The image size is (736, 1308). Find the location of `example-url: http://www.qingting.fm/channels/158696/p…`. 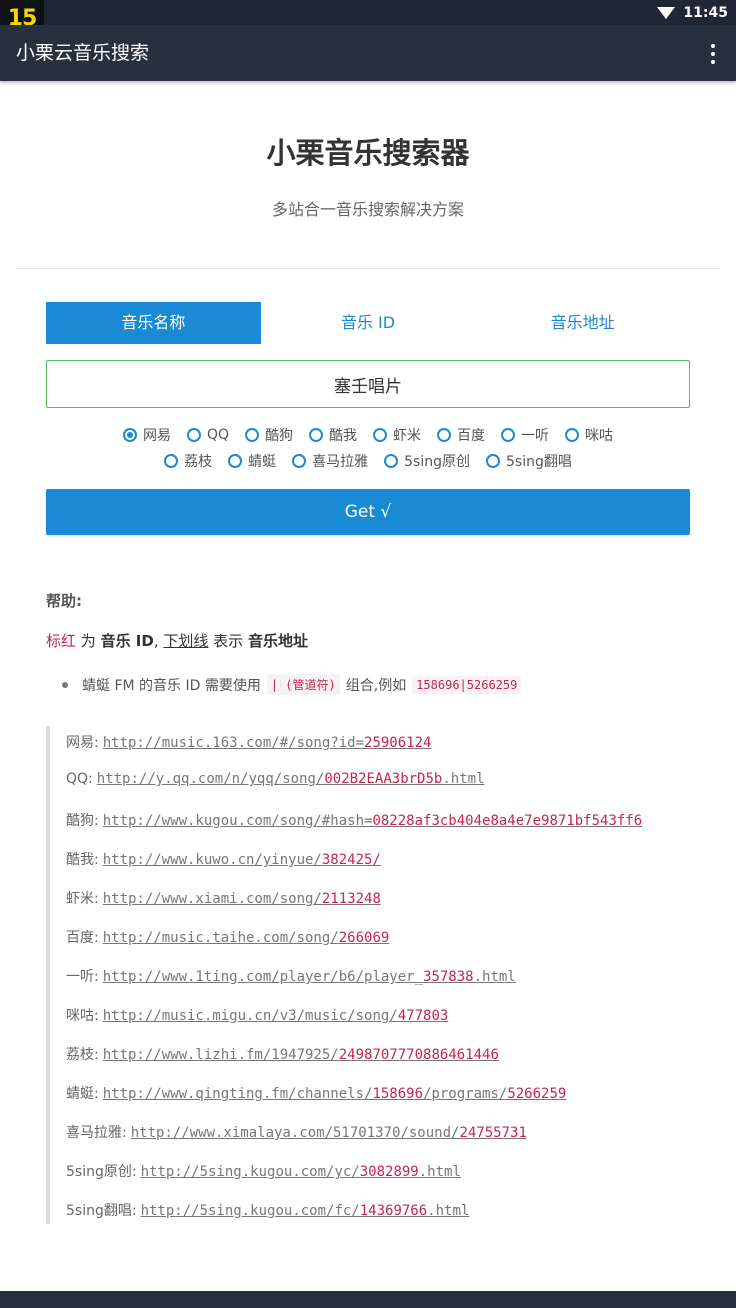

example-url: http://www.qingting.fm/channels/158696/p… is located at coordinates (335, 1094).